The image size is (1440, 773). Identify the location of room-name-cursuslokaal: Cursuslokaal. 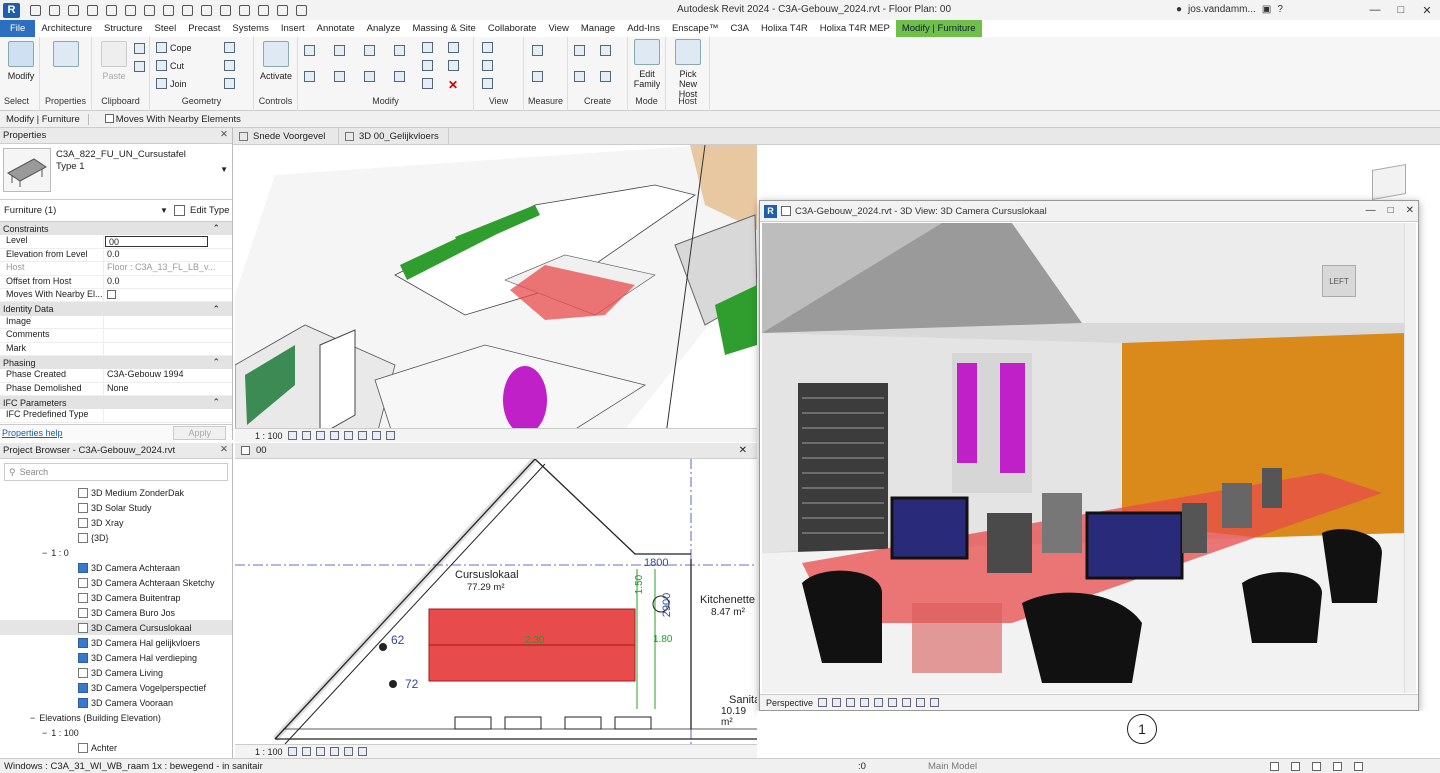
(487, 575).